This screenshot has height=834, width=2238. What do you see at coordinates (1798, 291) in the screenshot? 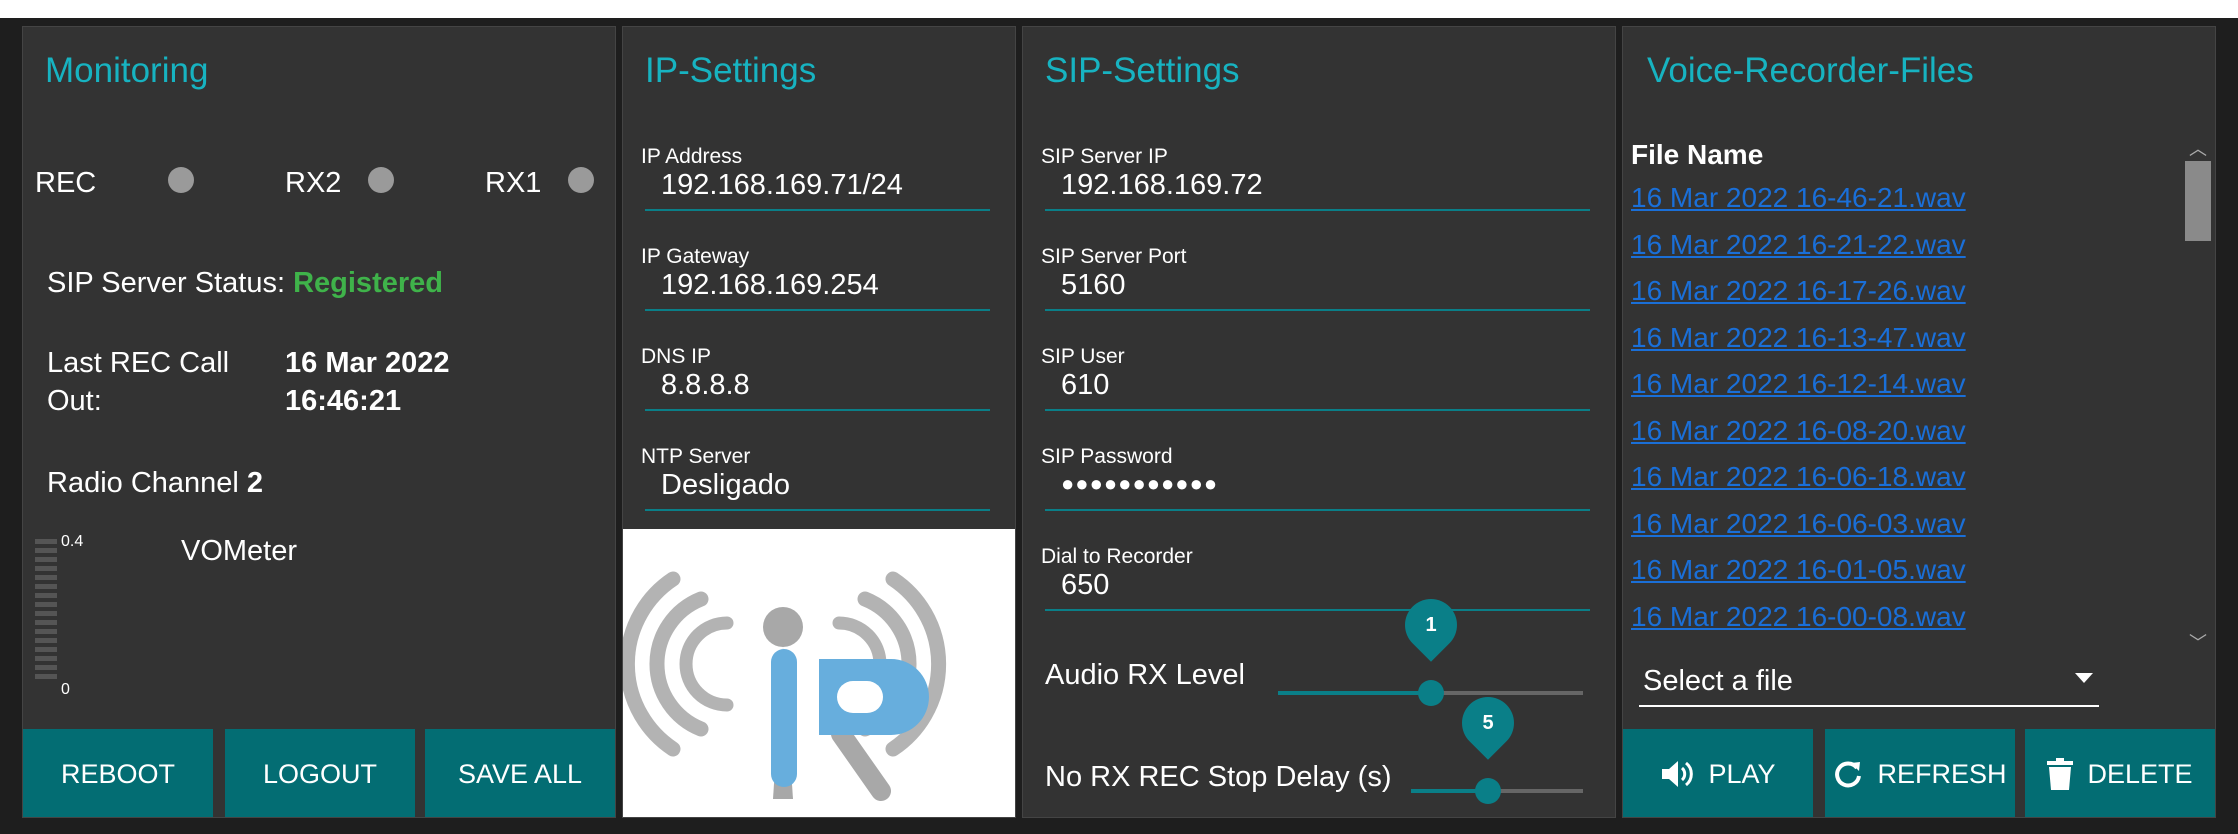
I see `file-link: 16 Mar 2022 16-17-26.wav` at bounding box center [1798, 291].